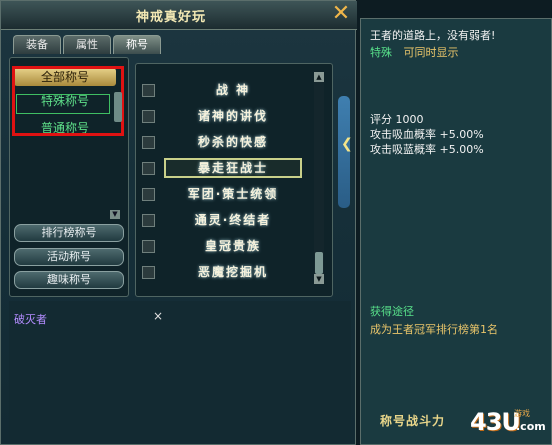 The width and height of the screenshot is (552, 445). What do you see at coordinates (413, 421) in the screenshot?
I see `title-power-label: 称号战斗力` at bounding box center [413, 421].